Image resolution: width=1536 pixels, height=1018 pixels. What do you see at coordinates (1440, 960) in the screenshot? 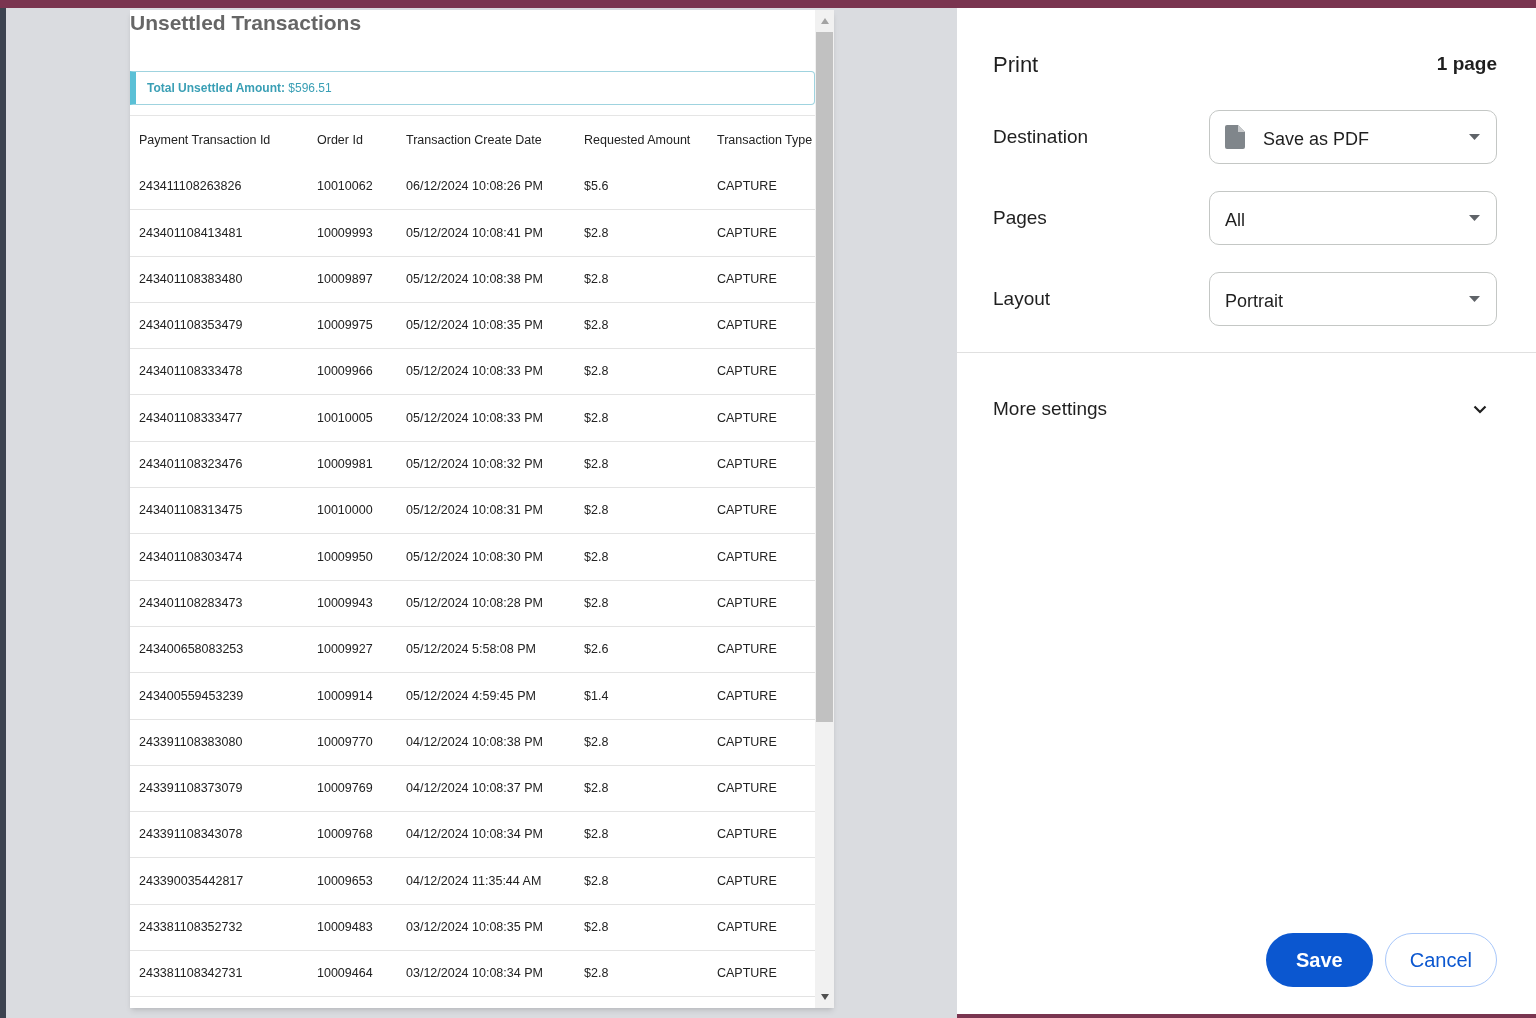
I see `cancel-button: Cancel` at bounding box center [1440, 960].